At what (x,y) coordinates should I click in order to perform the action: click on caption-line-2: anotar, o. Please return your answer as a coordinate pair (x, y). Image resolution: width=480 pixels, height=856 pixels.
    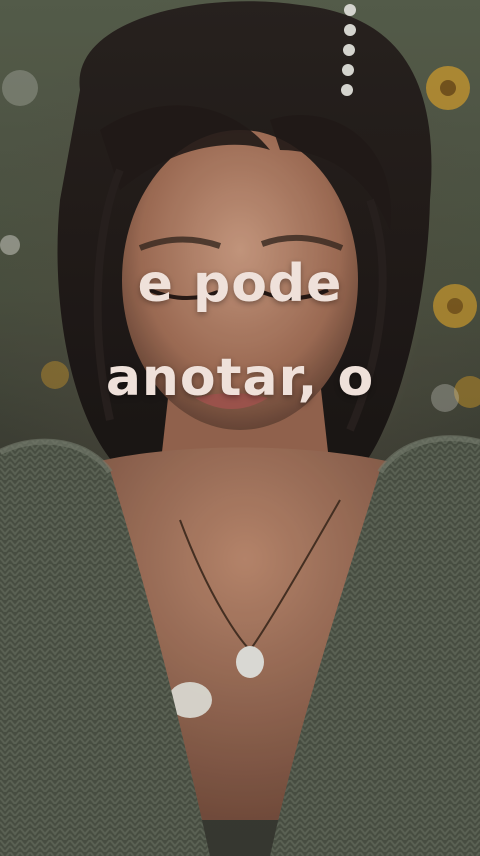
    Looking at the image, I should click on (240, 378).